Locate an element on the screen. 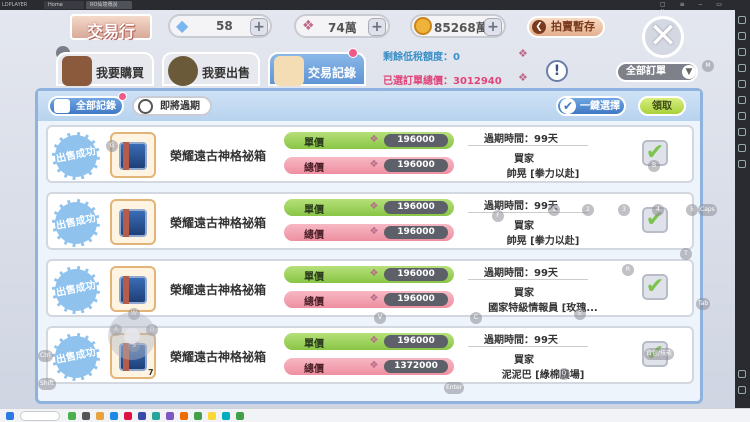 This screenshot has width=750, height=422. expire-time: 過期時間：99天 is located at coordinates (521, 273).